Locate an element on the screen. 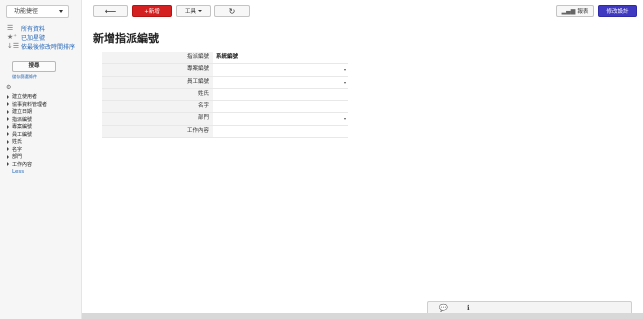  assign-no-label: 指派編號 is located at coordinates (157, 58).